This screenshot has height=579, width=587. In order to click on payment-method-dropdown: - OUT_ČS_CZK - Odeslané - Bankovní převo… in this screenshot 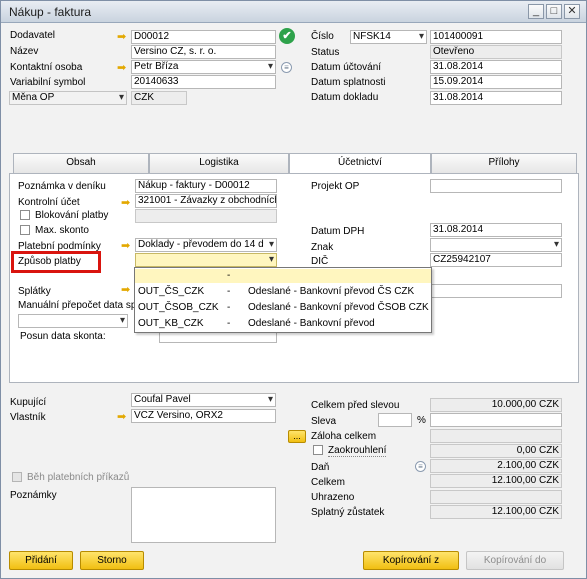, I will do `click(283, 300)`.